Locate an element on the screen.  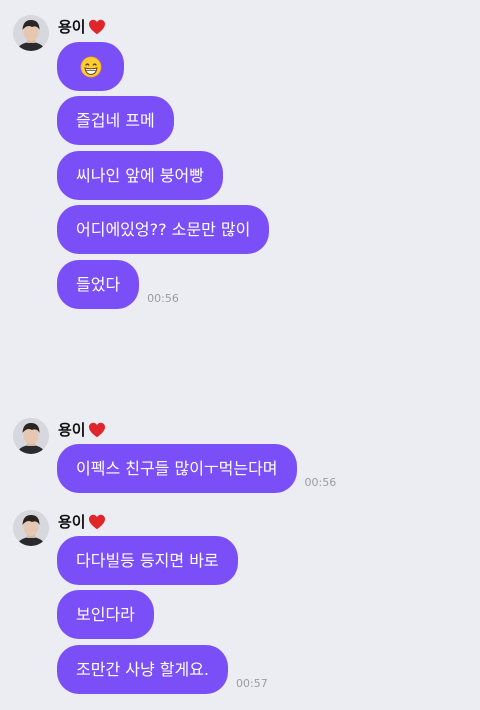
message-bubble: 어디에있엉?? 소문만 많이 is located at coordinates (163, 229).